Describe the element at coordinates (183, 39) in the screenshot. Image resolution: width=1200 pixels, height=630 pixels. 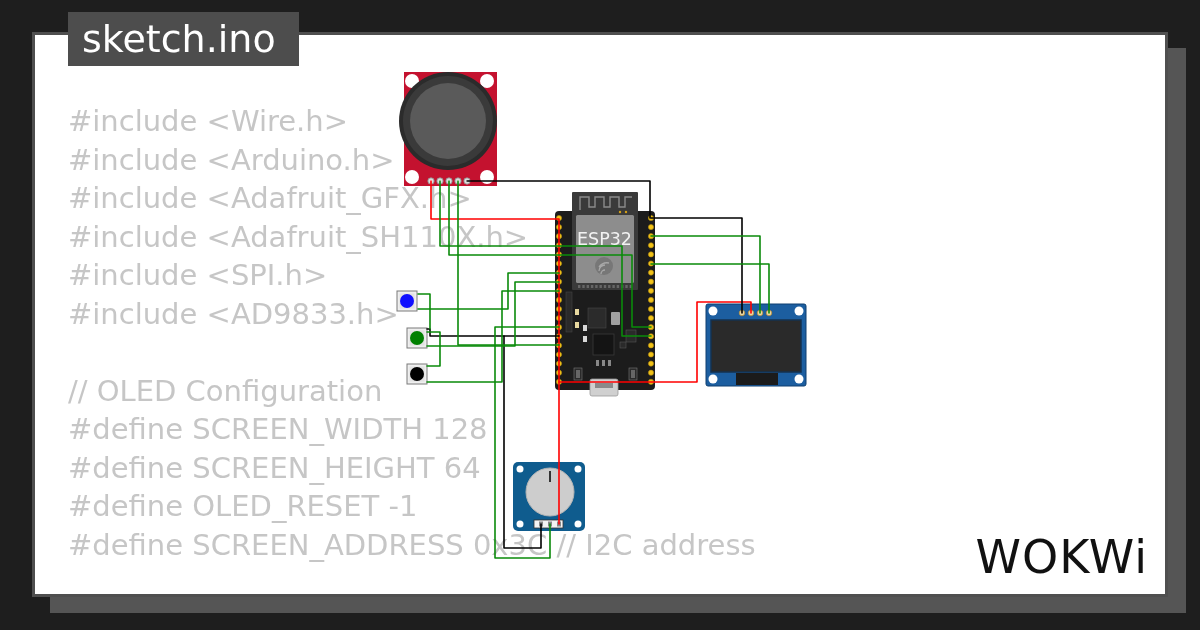
I see `file-tab: sketch.ino` at that location.